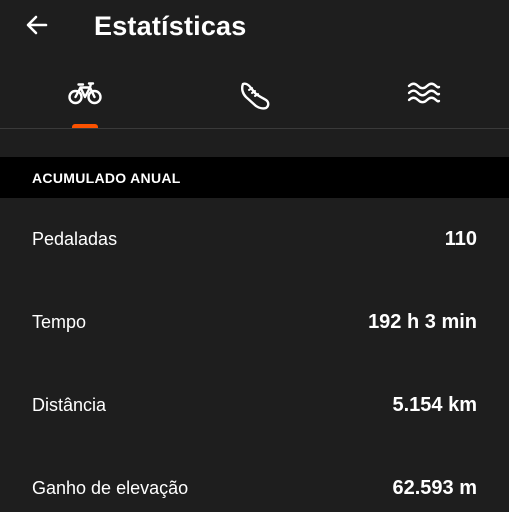 This screenshot has width=509, height=512. I want to click on stat-value: 5.154 km, so click(434, 405).